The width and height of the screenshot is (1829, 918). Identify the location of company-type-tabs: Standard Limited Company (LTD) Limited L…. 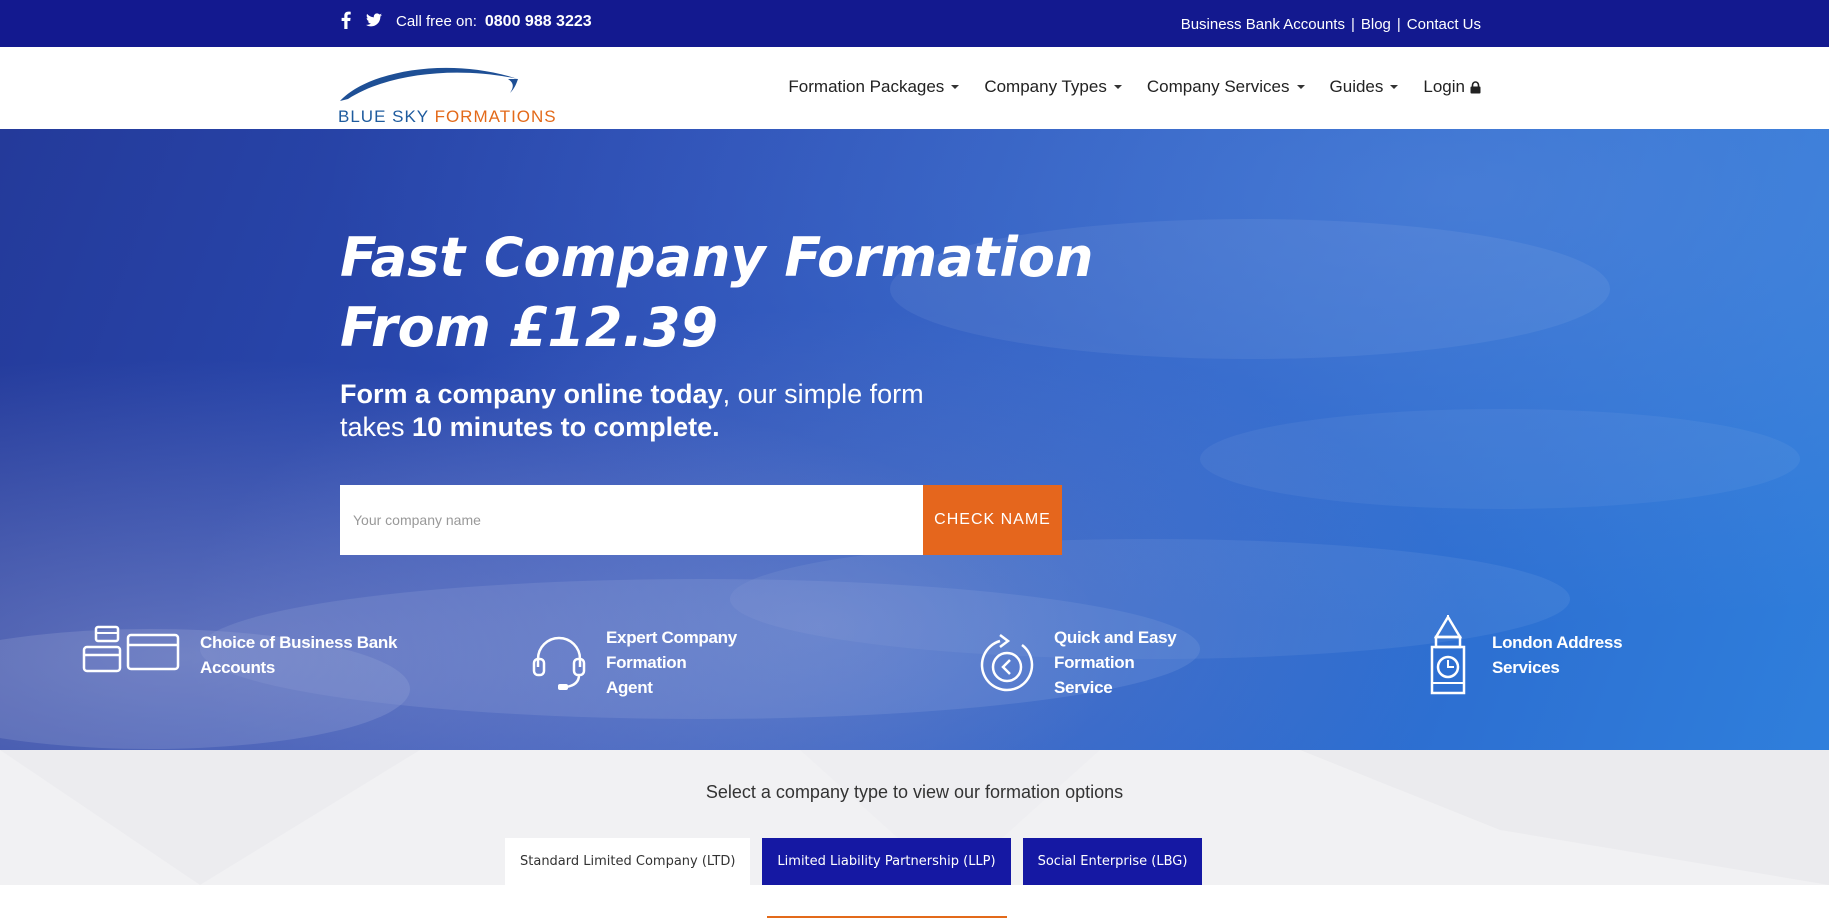
(854, 861).